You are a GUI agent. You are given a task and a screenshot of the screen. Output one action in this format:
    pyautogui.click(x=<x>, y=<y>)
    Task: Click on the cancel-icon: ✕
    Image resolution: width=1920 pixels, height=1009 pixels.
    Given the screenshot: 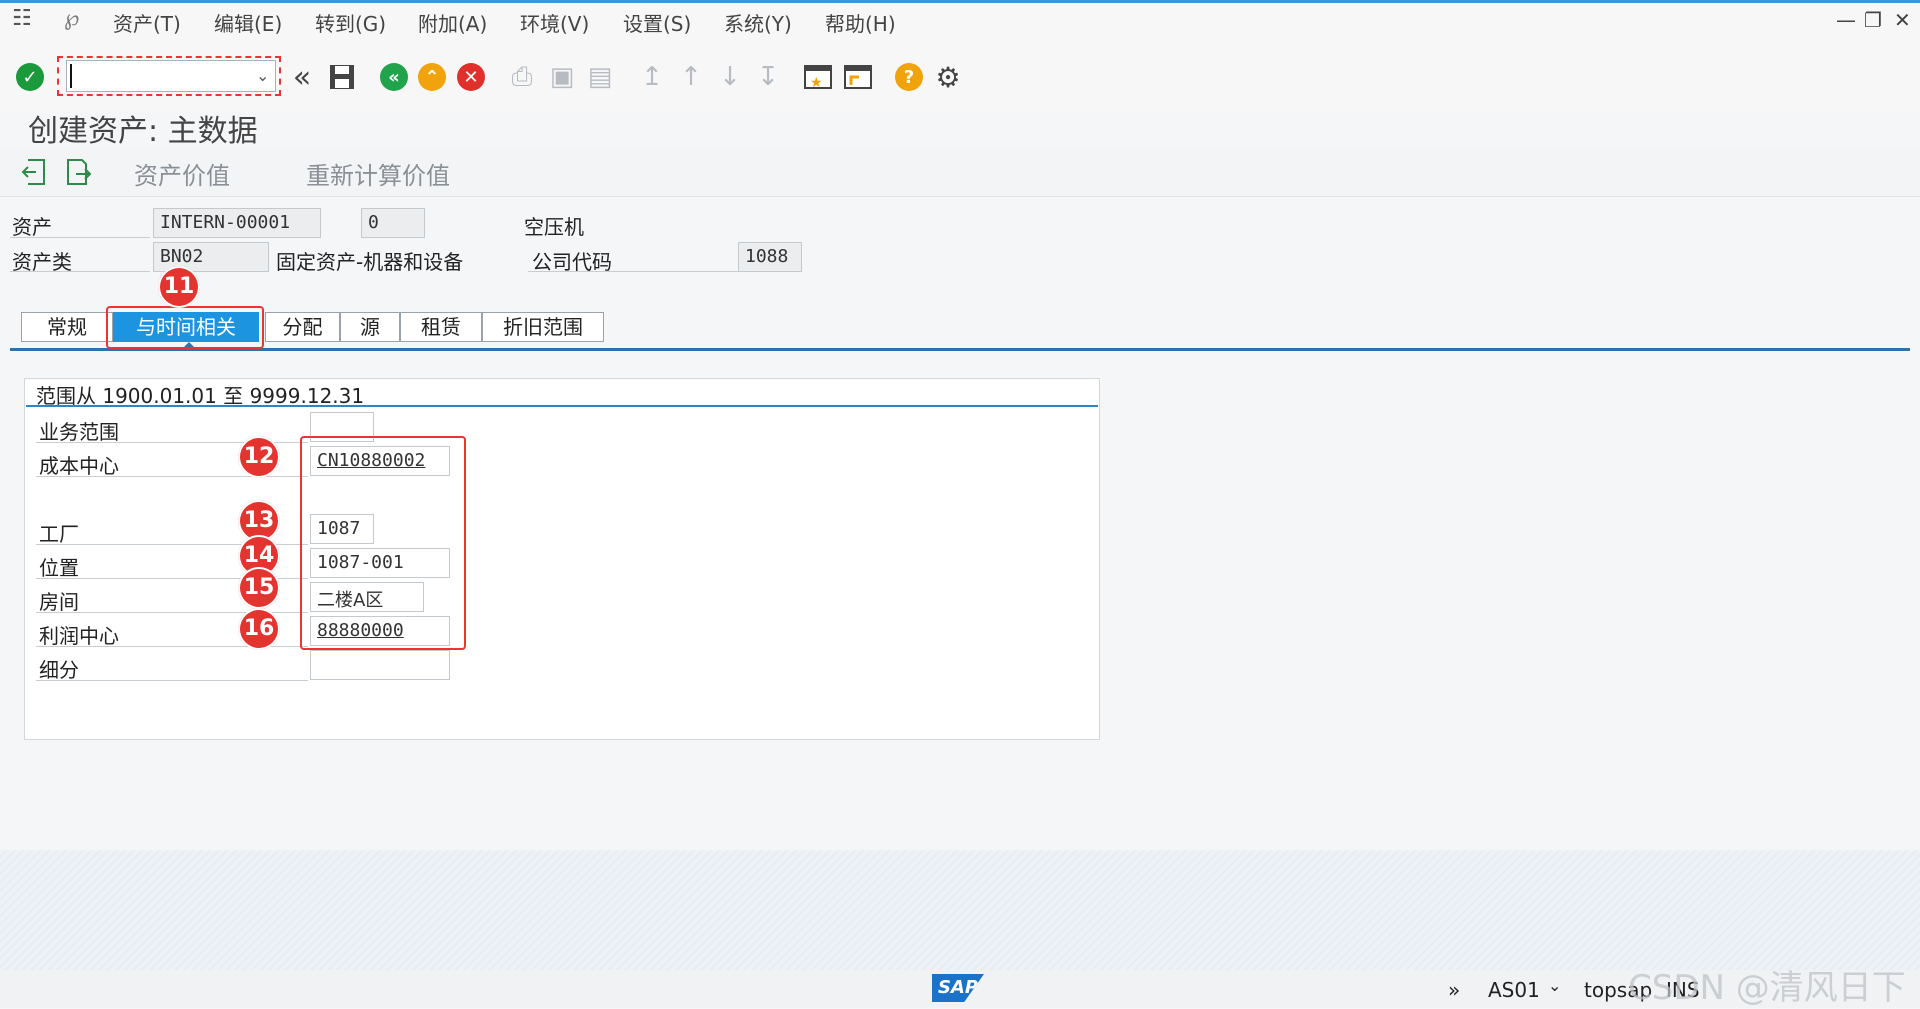 What is the action you would take?
    pyautogui.click(x=471, y=77)
    